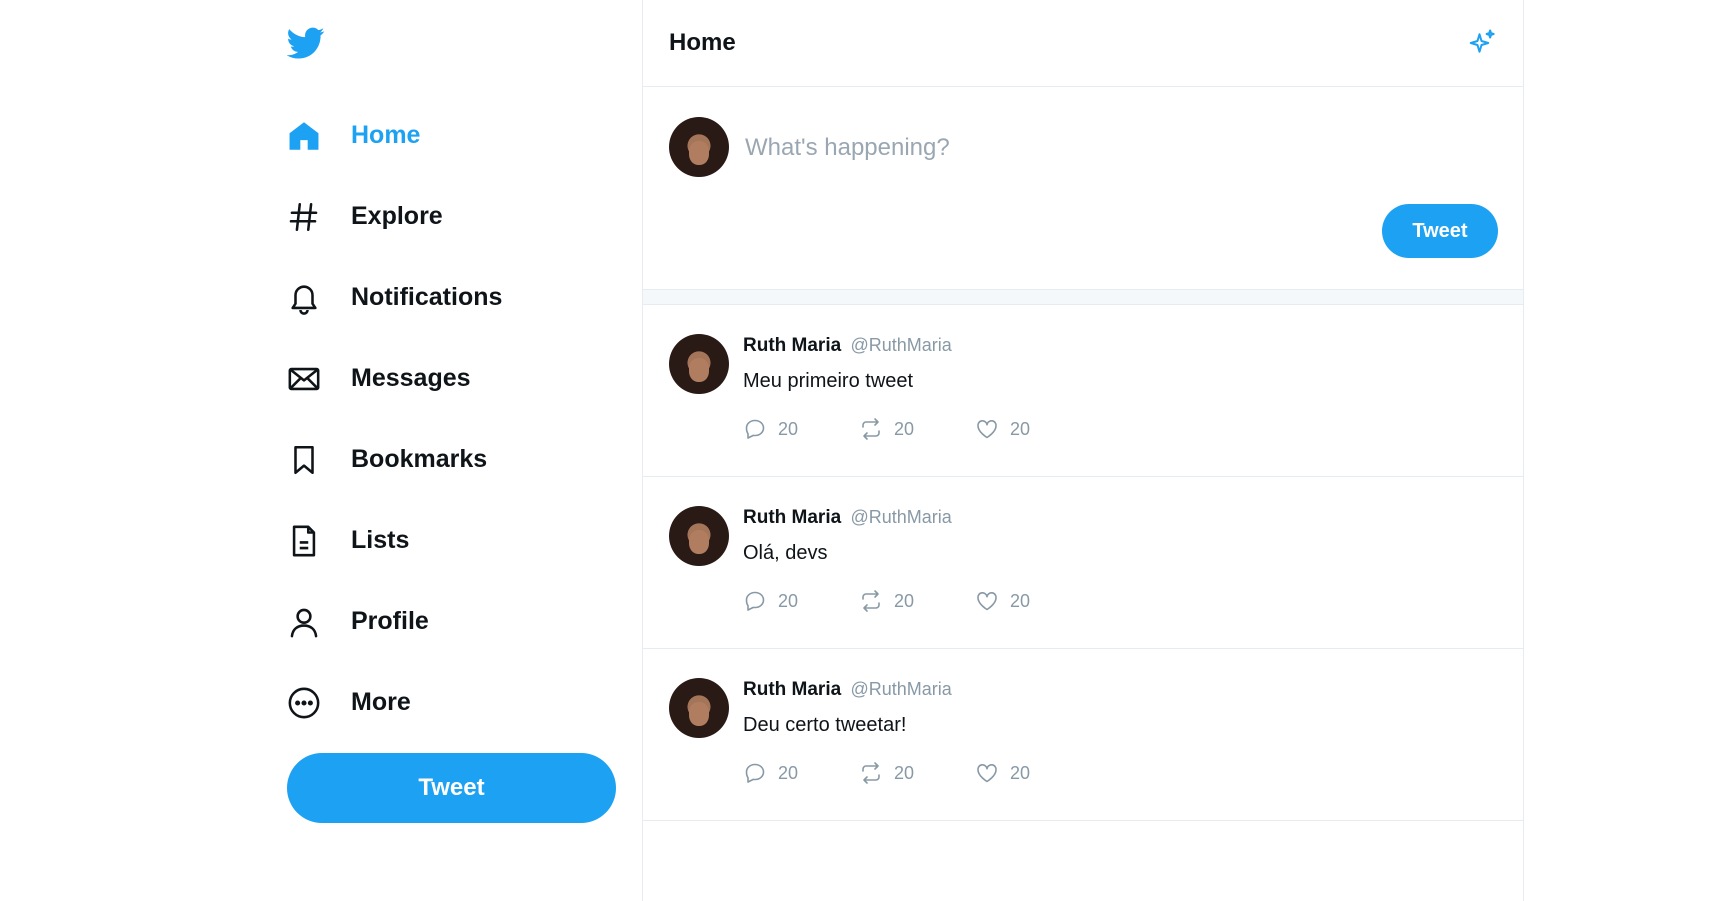  Describe the element at coordinates (1482, 43) in the screenshot. I see `sparkle-icon` at that location.